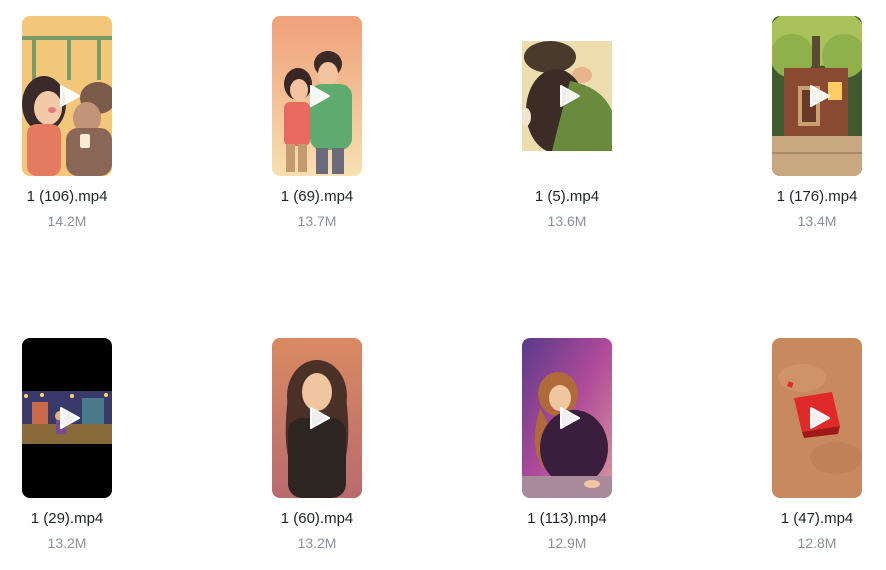  Describe the element at coordinates (567, 518) in the screenshot. I see `file-name: 1 (113).mp4` at that location.